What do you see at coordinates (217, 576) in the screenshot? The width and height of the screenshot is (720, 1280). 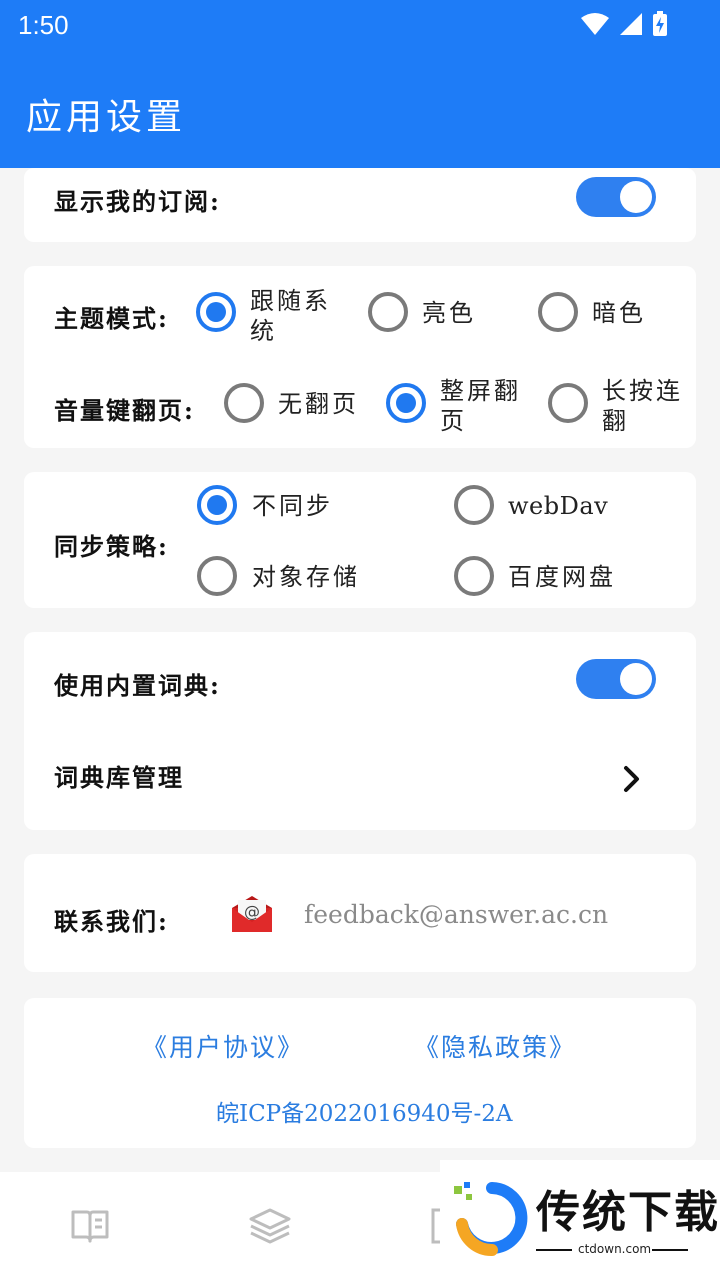 I see `sync-radio-object-storage` at bounding box center [217, 576].